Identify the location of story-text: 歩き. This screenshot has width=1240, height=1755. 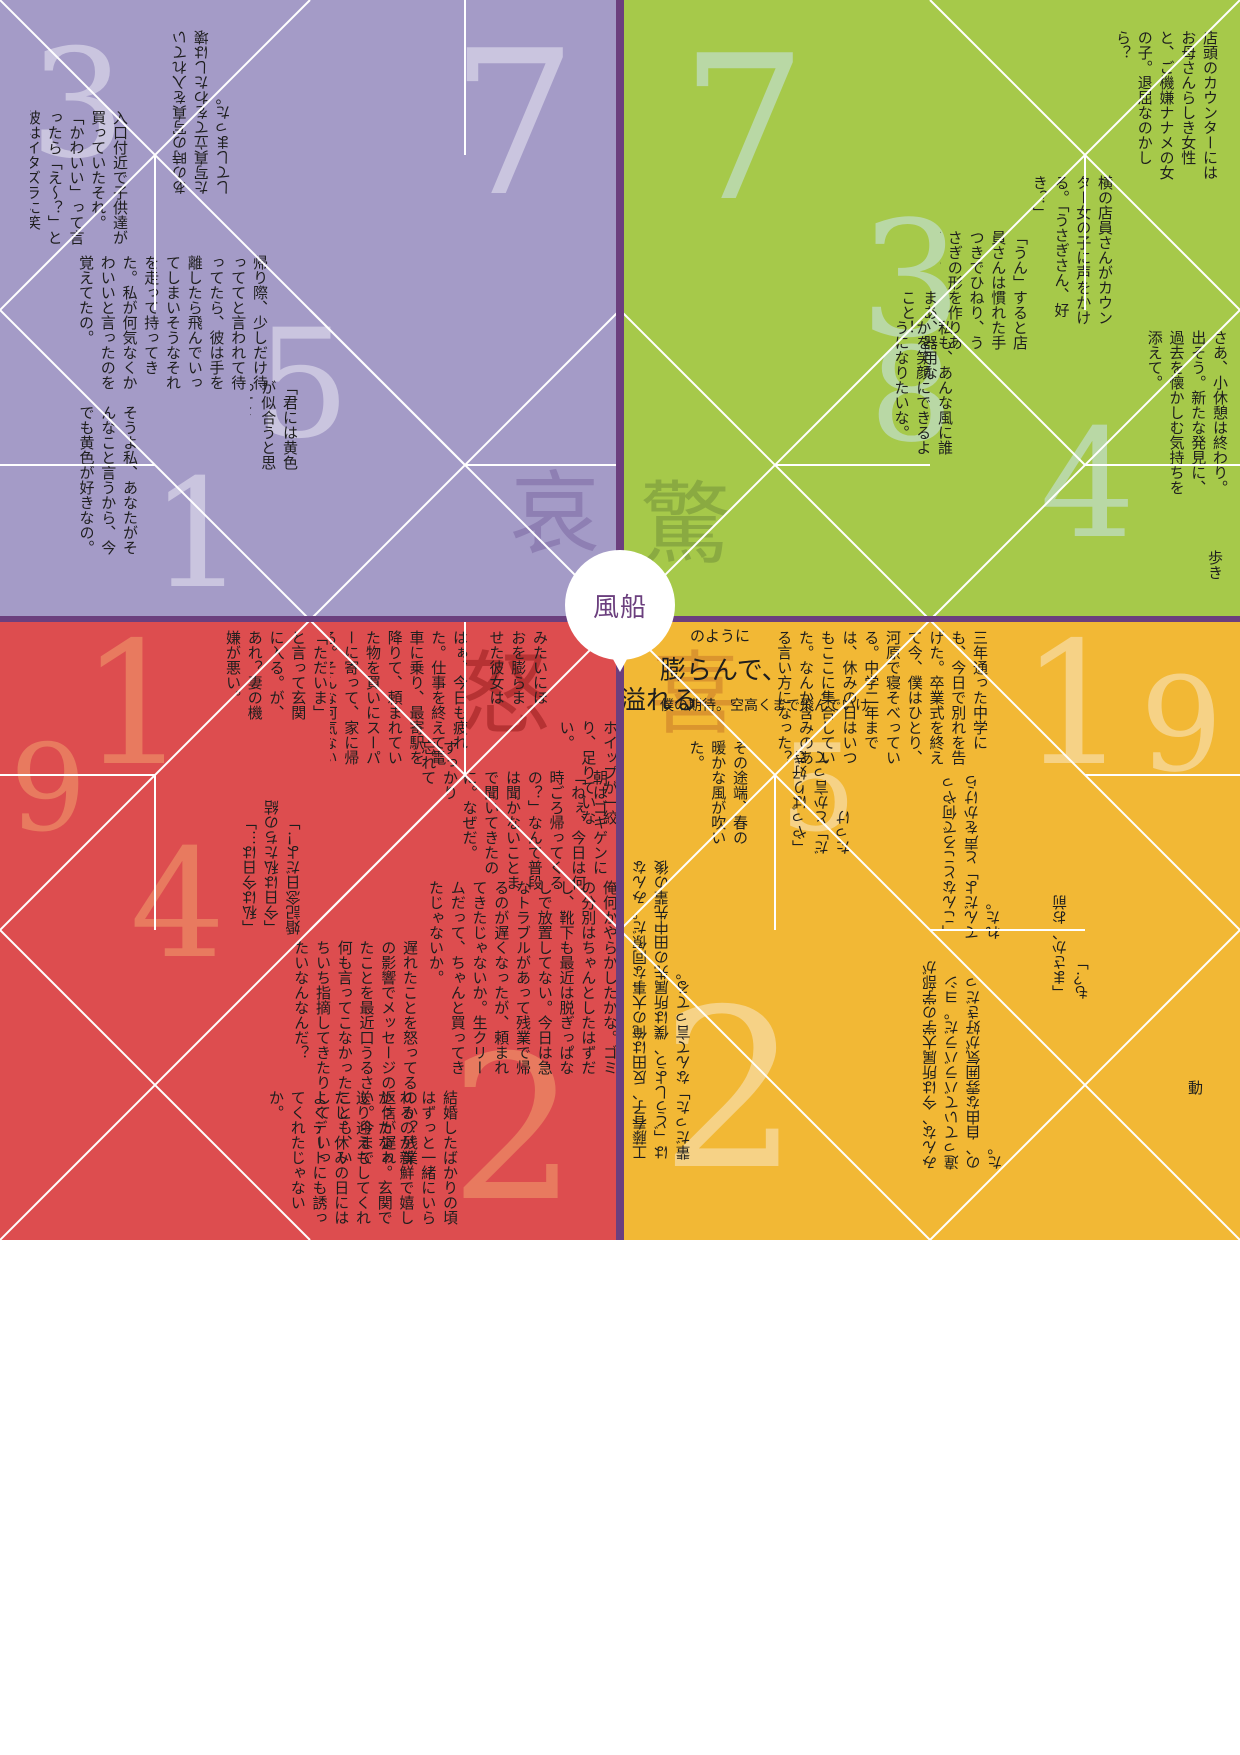
(1215, 565).